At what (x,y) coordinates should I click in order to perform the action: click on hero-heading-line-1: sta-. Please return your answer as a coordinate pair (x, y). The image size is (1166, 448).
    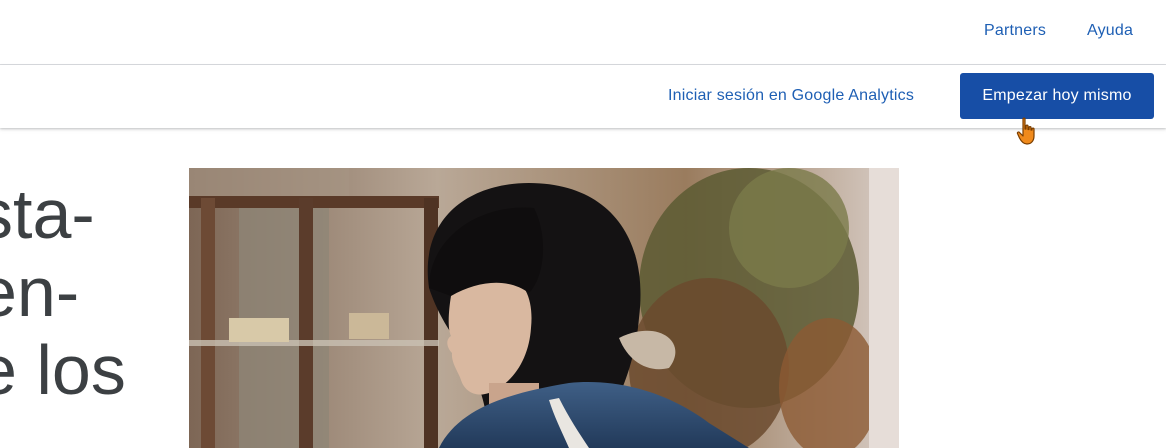
    Looking at the image, I should click on (47, 214).